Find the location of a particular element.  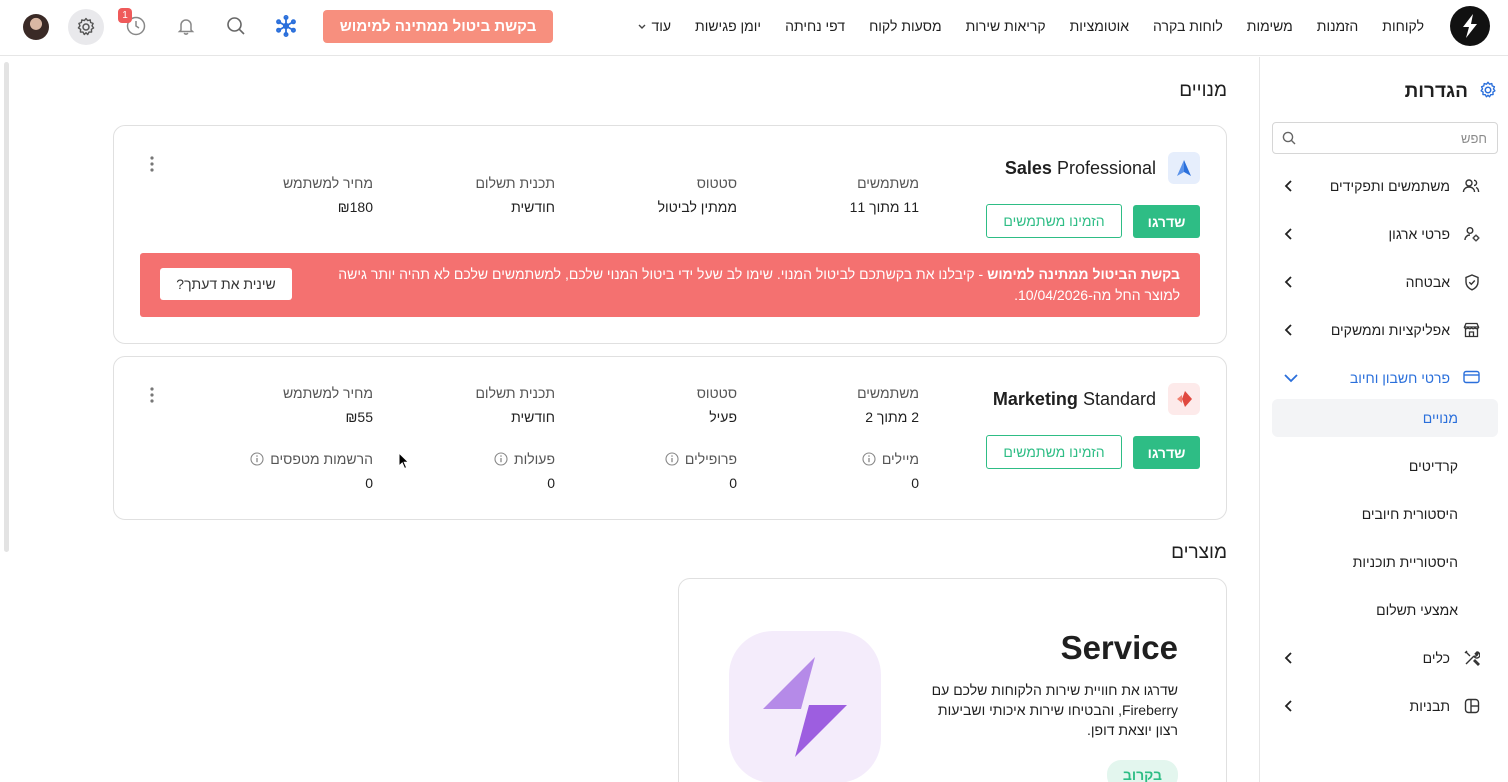

settings-search-box is located at coordinates (1385, 138).